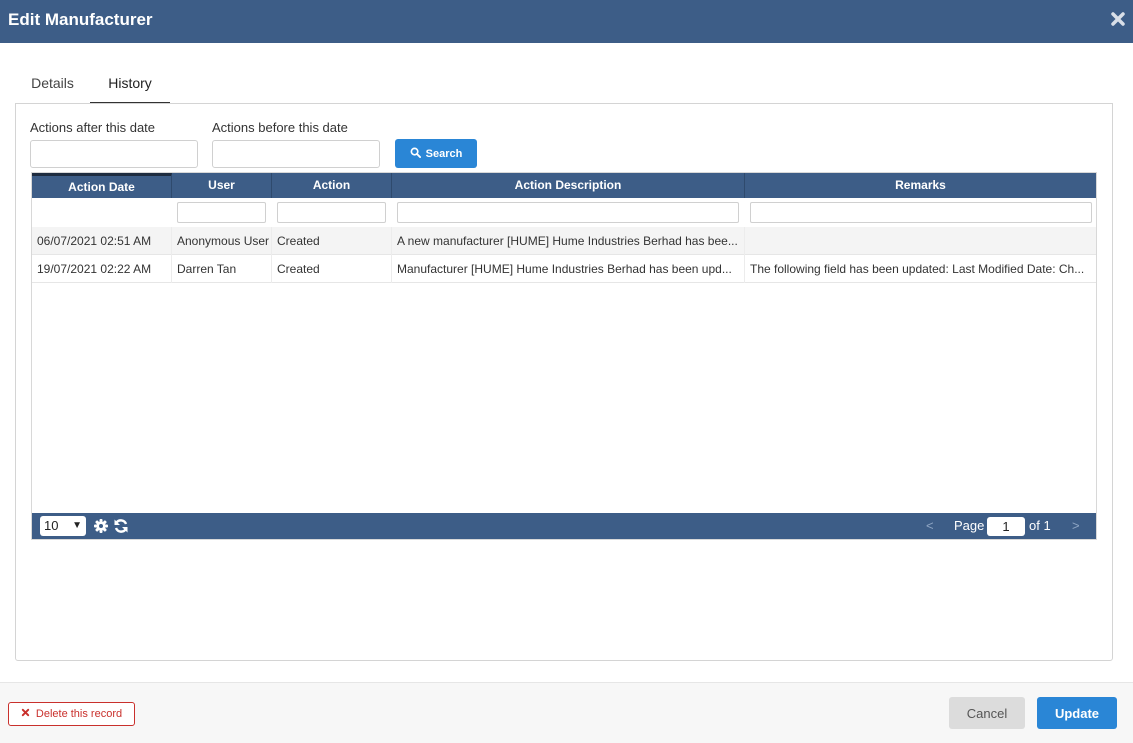 The image size is (1133, 743). I want to click on column-header-user: User, so click(222, 185).